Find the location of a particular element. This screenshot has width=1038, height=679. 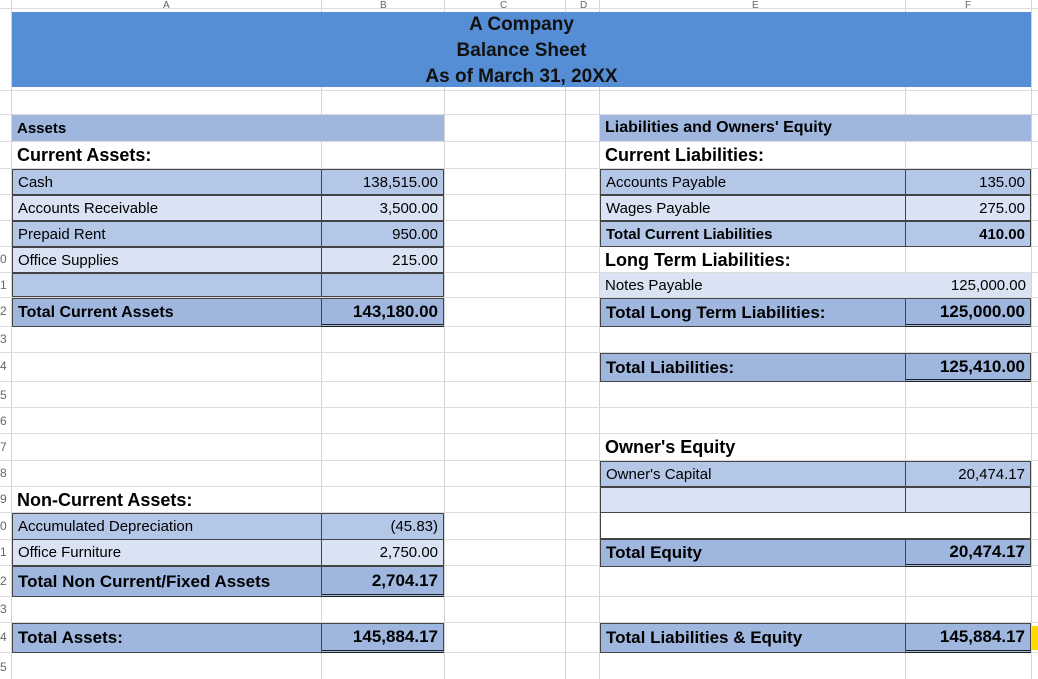

report-title: Balance Sheet is located at coordinates (521, 50).